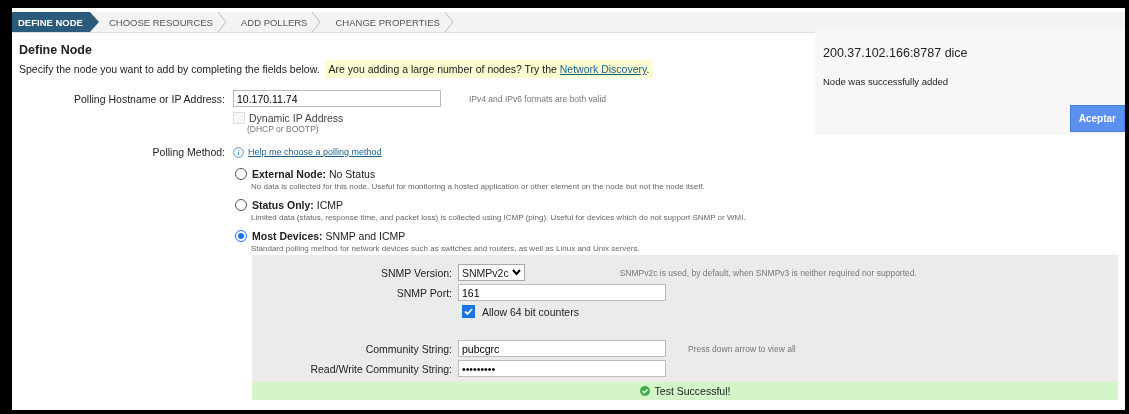 The image size is (1129, 414). Describe the element at coordinates (297, 205) in the screenshot. I see `option-title: Status Only: ICMP` at that location.